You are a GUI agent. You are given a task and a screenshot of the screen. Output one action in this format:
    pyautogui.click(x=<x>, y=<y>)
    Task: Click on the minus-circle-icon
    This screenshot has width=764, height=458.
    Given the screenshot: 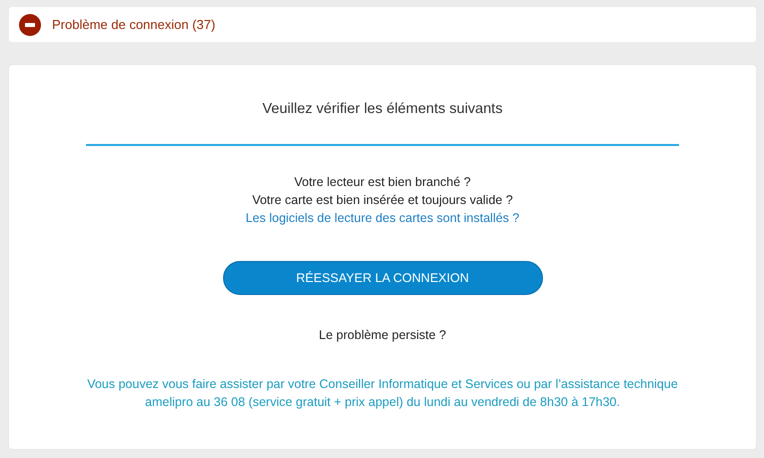 What is the action you would take?
    pyautogui.click(x=30, y=25)
    